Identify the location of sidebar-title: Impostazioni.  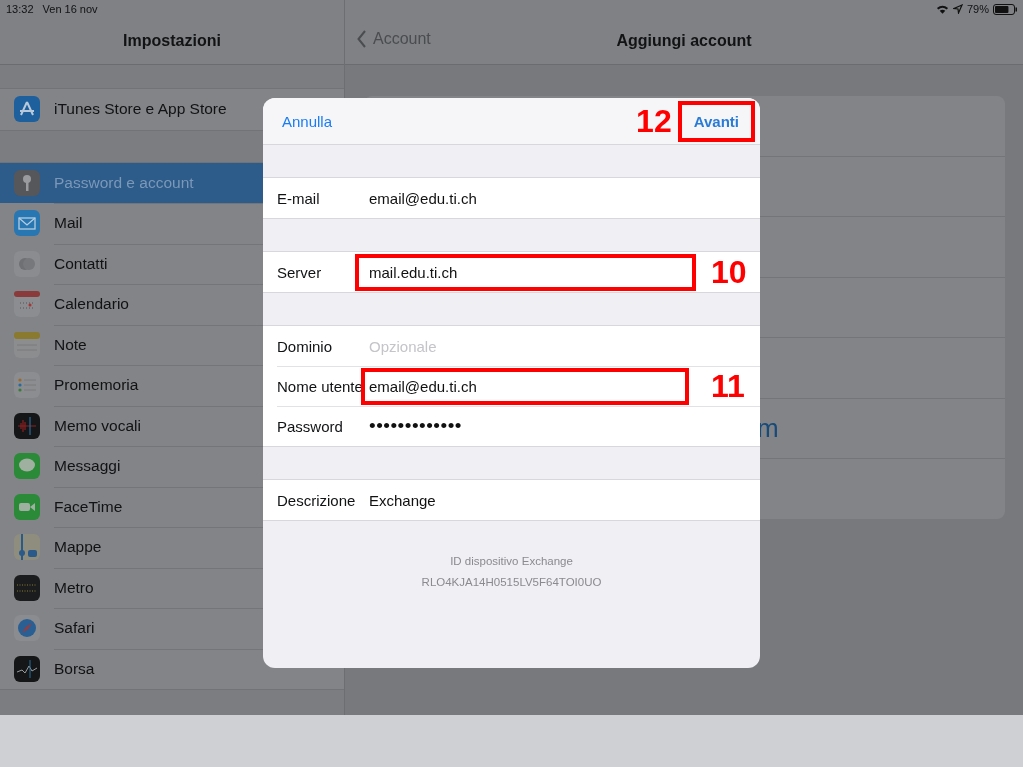
(172, 41).